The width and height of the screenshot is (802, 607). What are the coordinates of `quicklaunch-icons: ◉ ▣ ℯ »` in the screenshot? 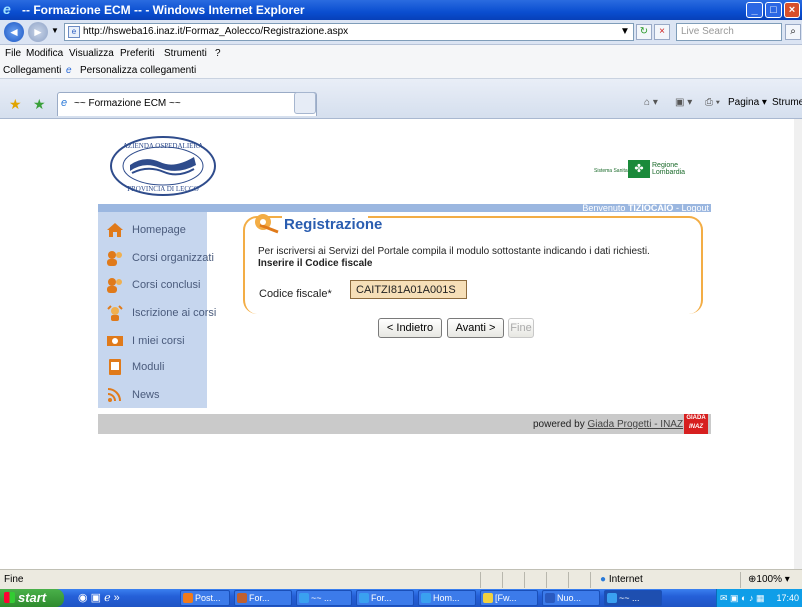 It's located at (99, 597).